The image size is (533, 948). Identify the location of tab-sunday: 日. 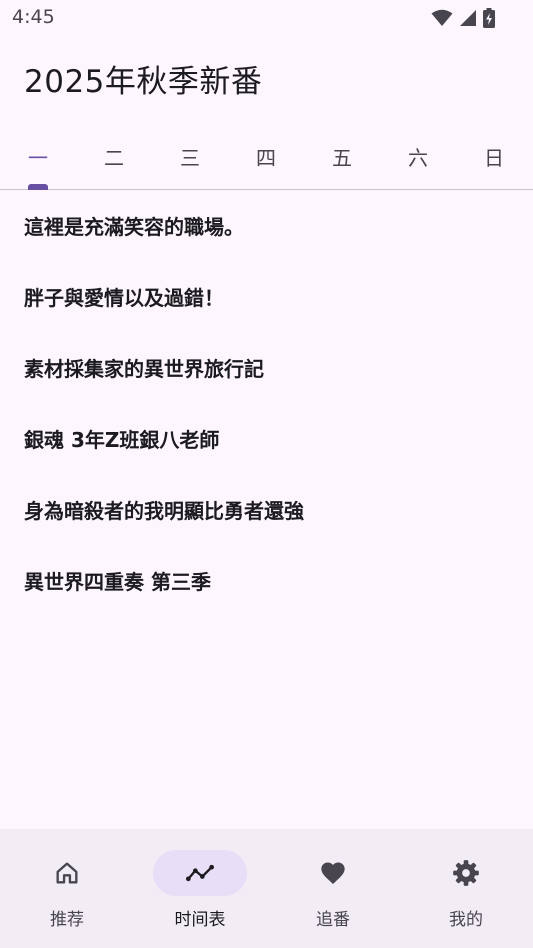
(494, 156).